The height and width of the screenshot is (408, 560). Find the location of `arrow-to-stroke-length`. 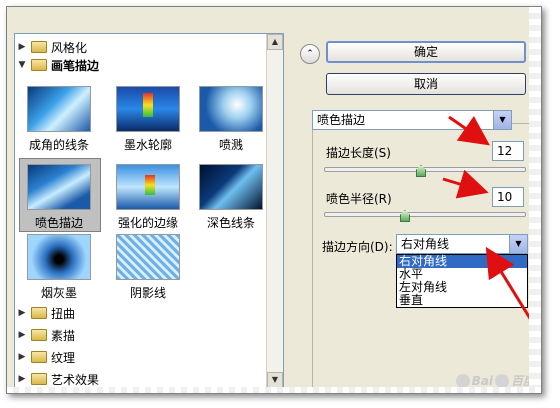

arrow-to-stroke-length is located at coordinates (469, 130).